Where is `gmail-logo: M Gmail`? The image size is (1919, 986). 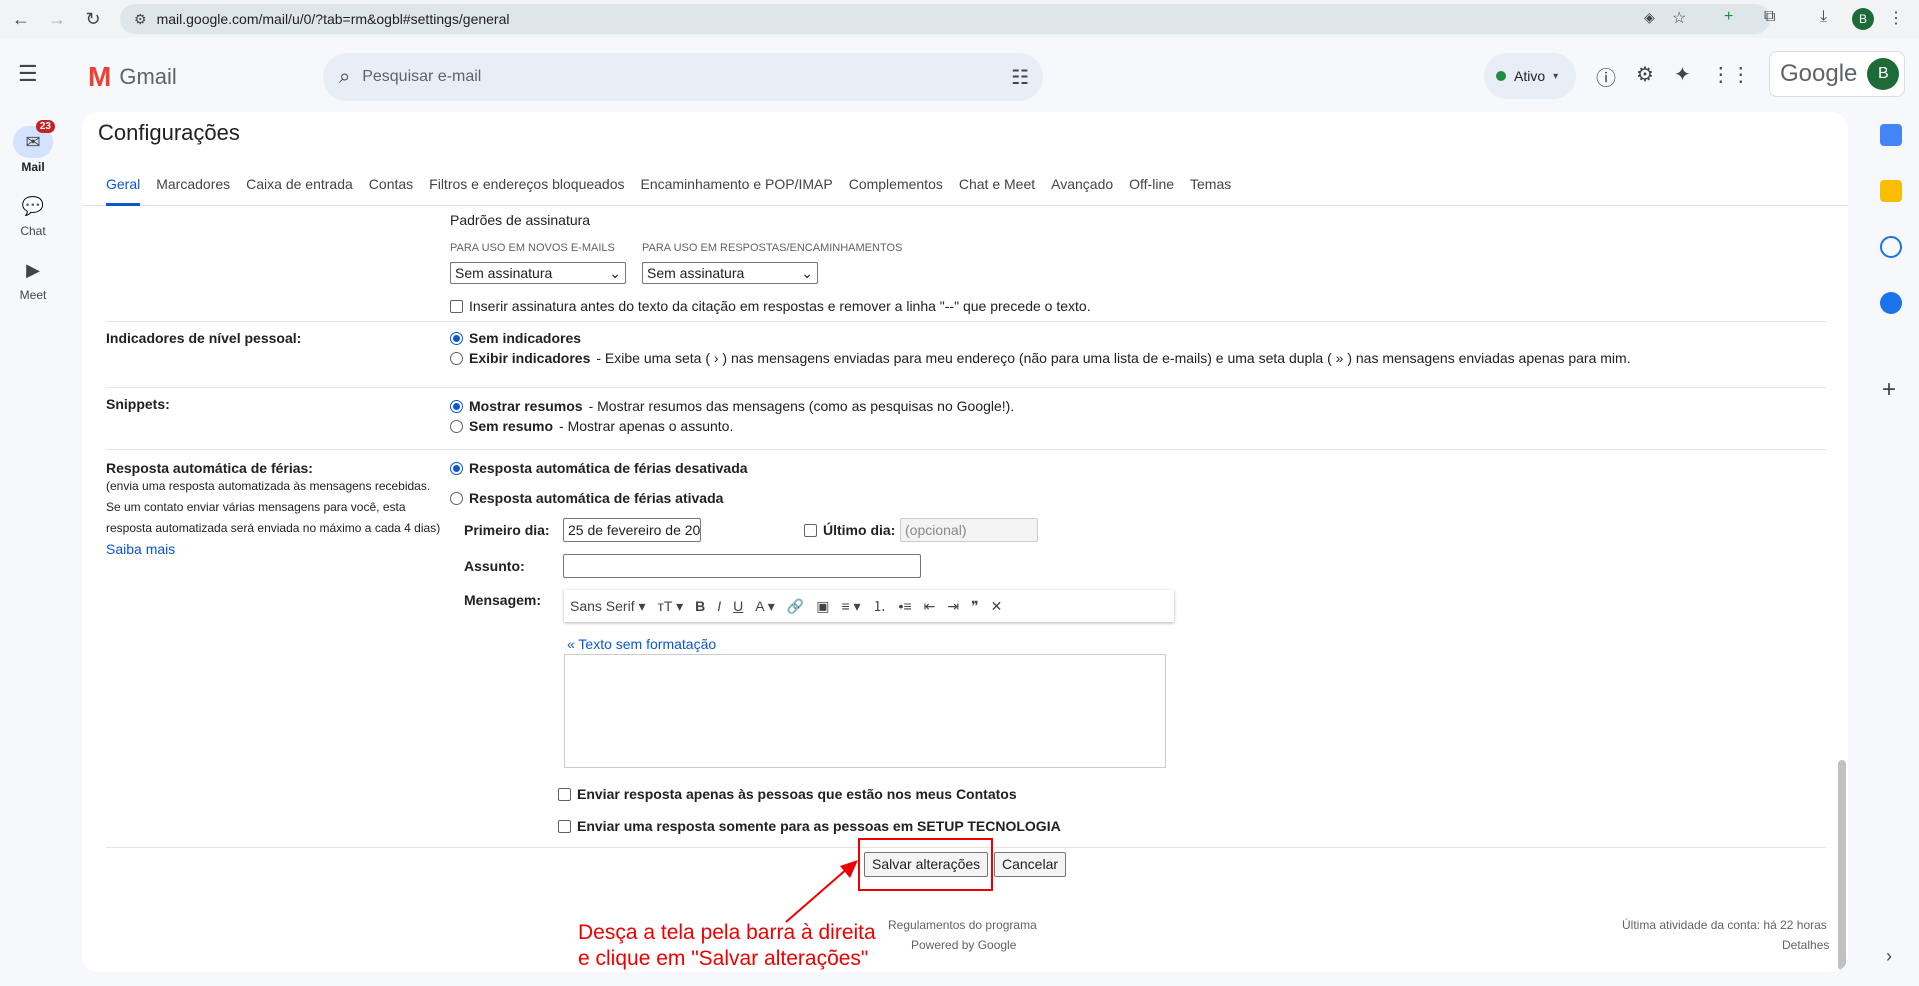
gmail-logo: M Gmail is located at coordinates (132, 77).